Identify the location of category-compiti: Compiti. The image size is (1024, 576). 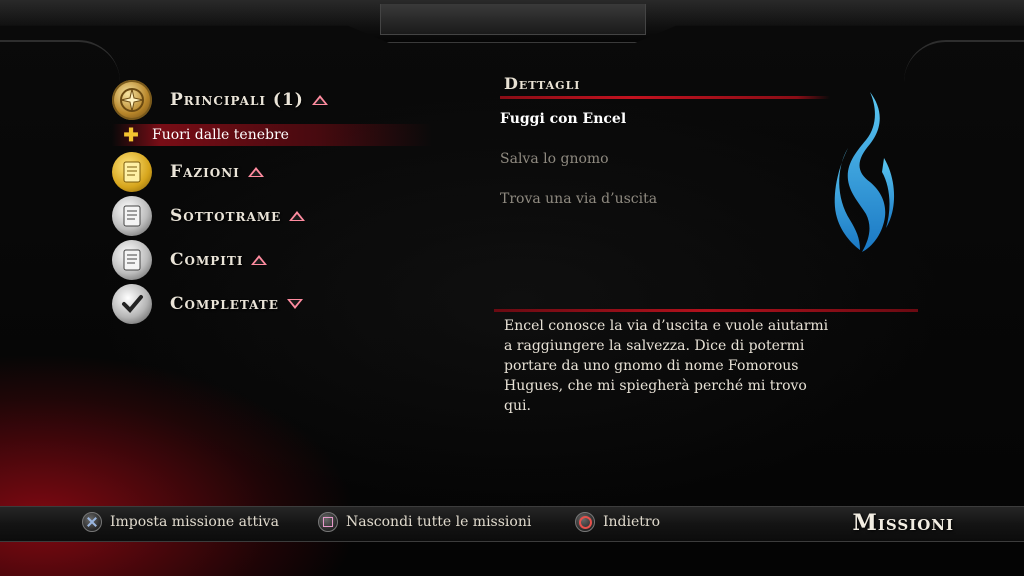
(190, 260).